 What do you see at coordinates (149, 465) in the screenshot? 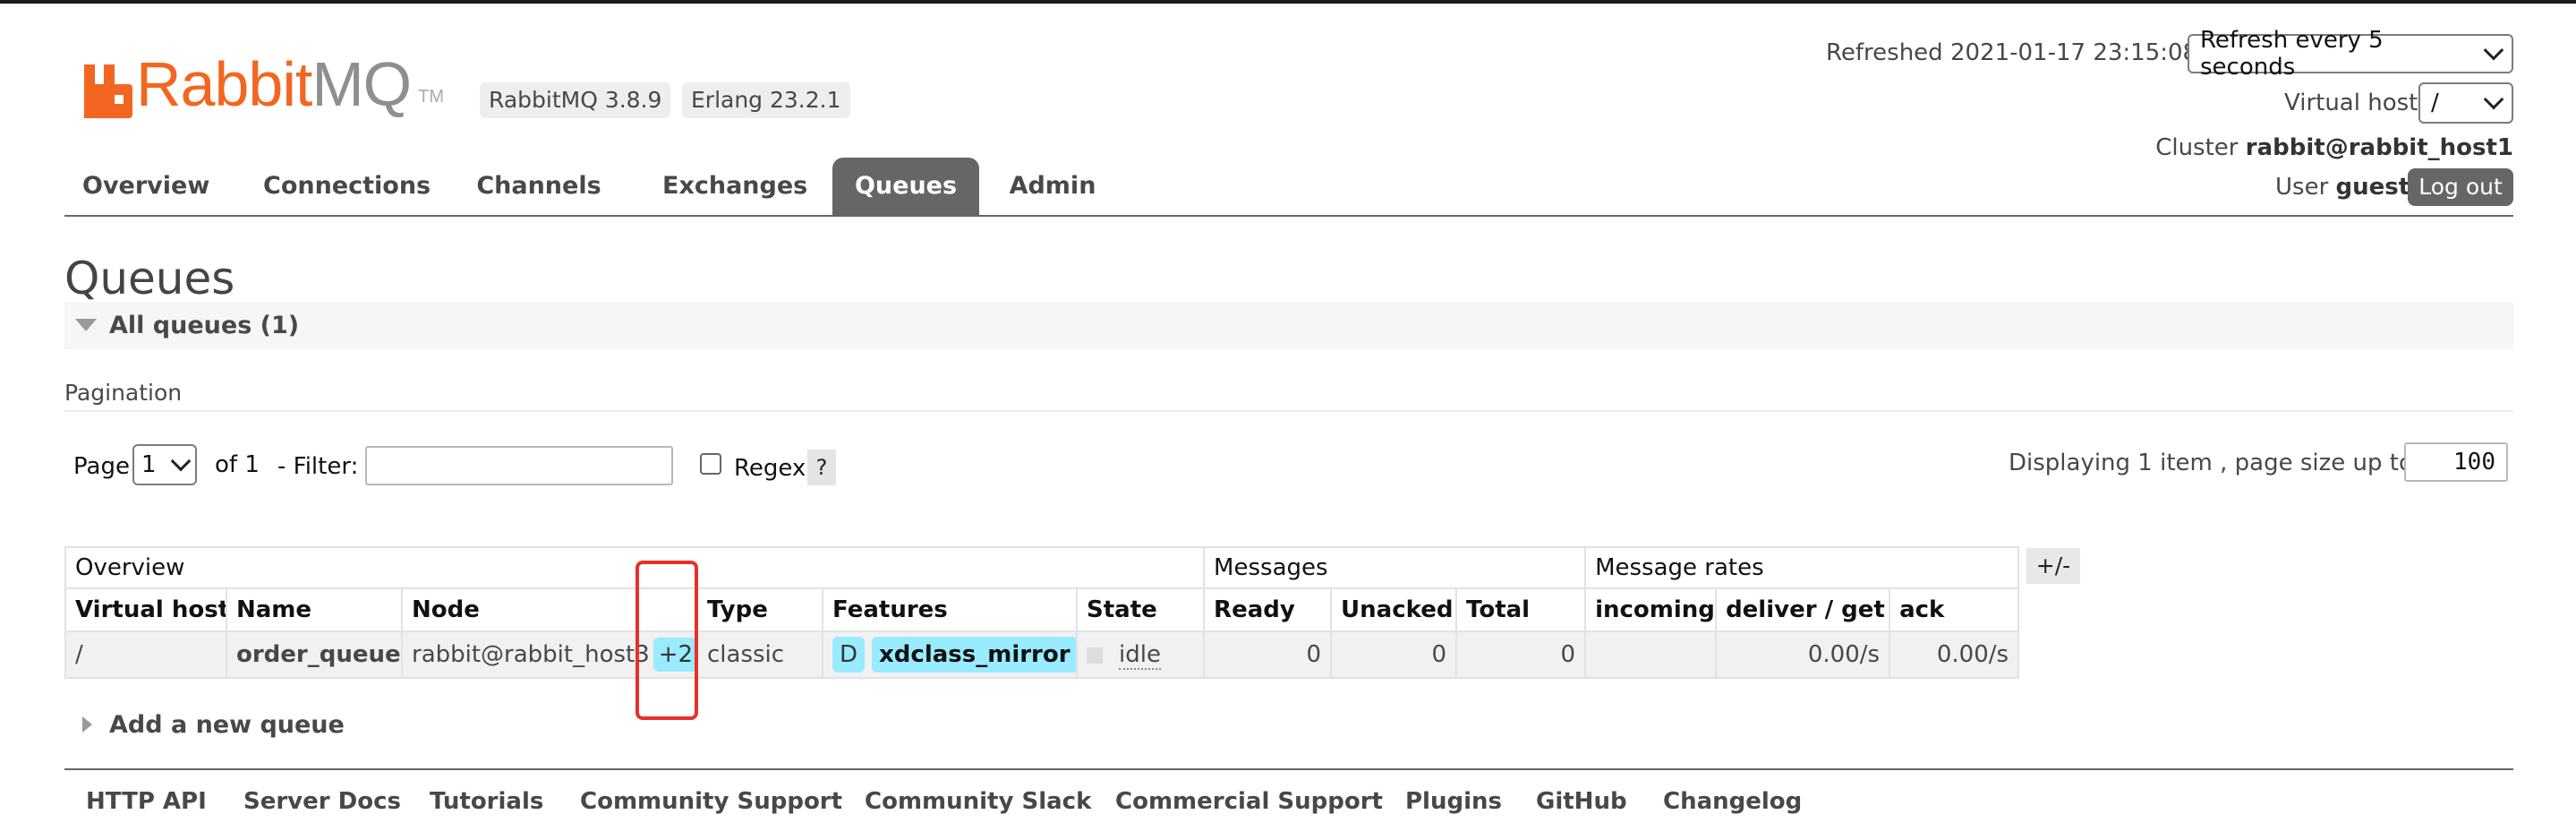
I see `page-select-value: 1` at bounding box center [149, 465].